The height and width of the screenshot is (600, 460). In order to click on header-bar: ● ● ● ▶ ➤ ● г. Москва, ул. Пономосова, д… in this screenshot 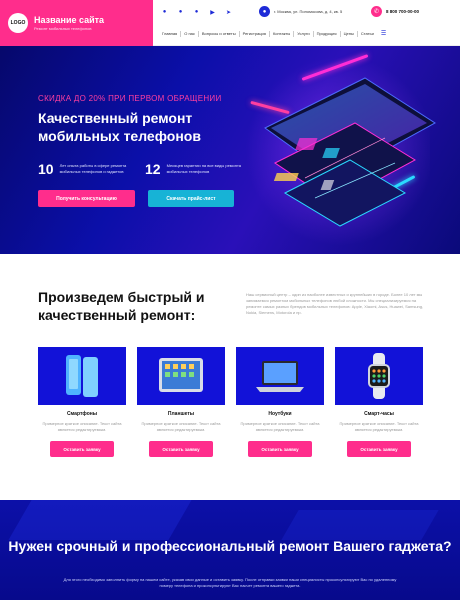, I will do `click(306, 23)`.